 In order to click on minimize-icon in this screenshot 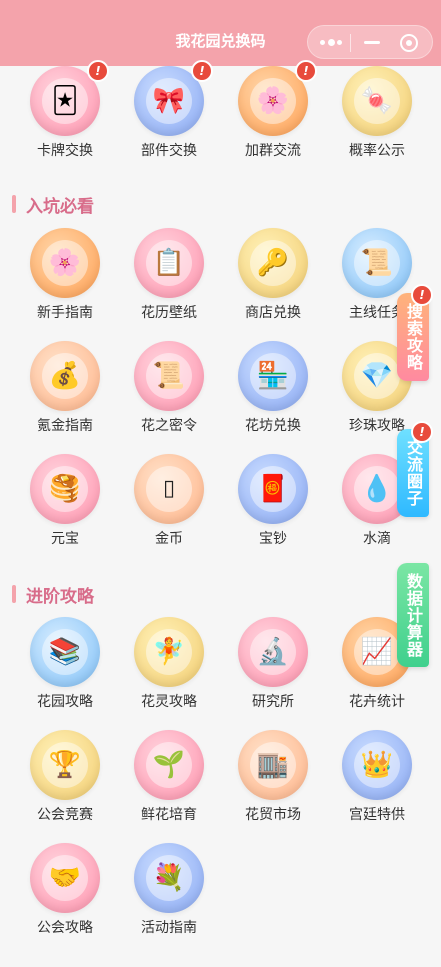, I will do `click(372, 42)`.